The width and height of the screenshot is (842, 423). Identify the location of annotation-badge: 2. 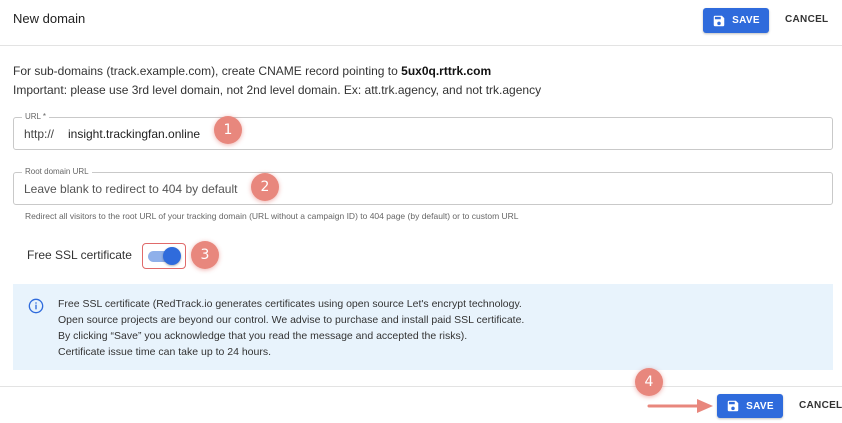
(265, 187).